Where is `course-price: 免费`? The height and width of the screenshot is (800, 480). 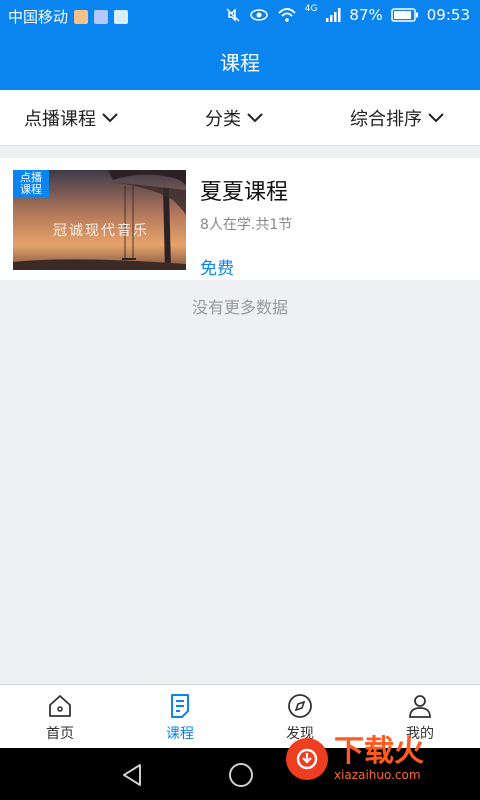
course-price: 免费 is located at coordinates (217, 269).